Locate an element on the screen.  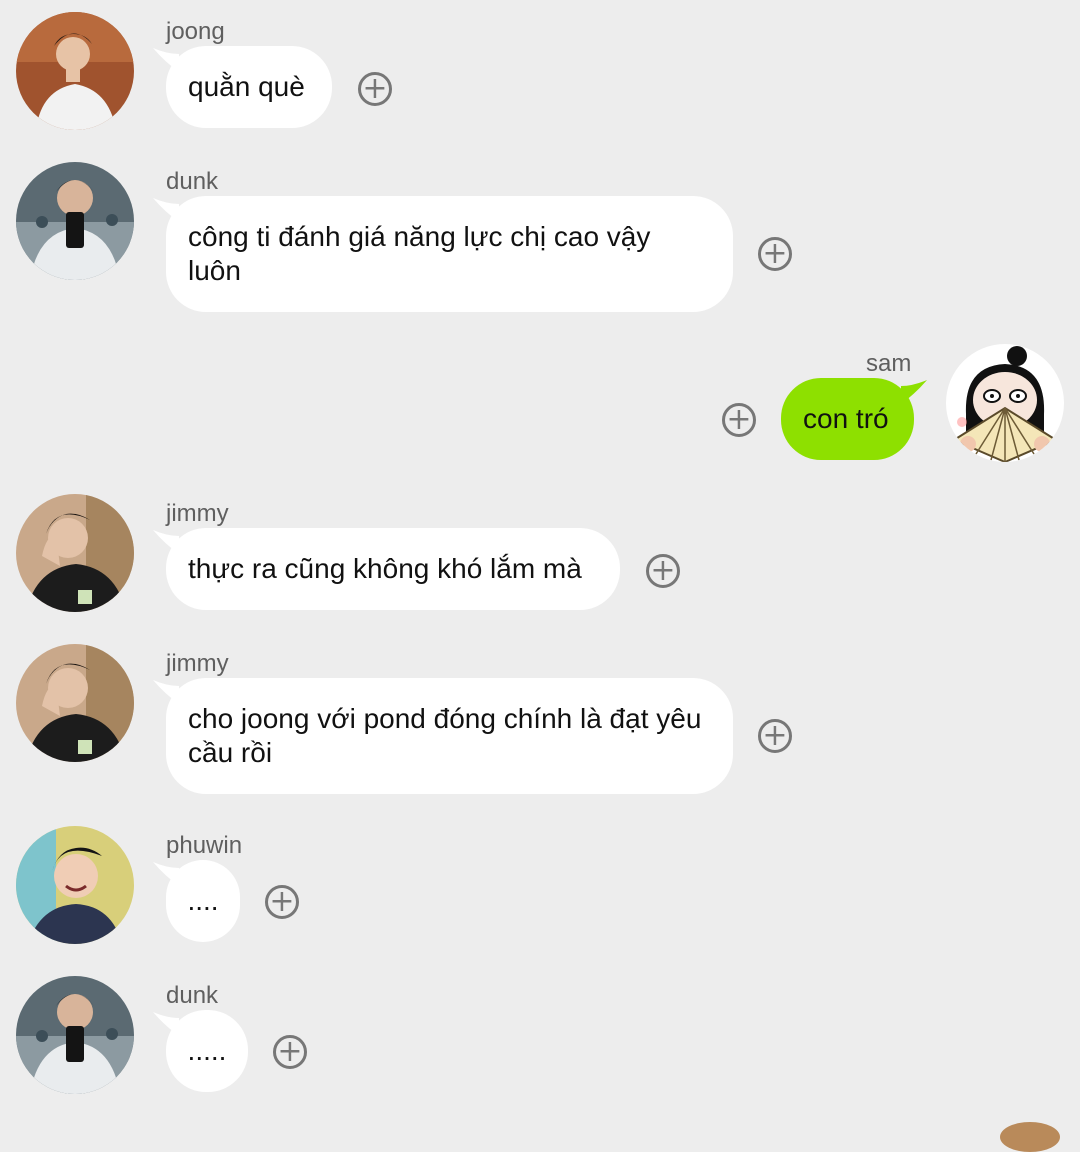
bubble-tail is located at coordinates (914, 392).